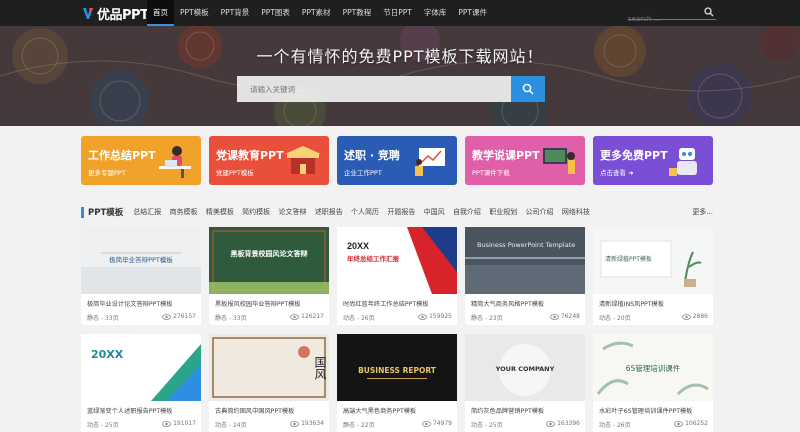 The width and height of the screenshot is (800, 432). I want to click on tag-job-report: 述职报告, so click(329, 212).